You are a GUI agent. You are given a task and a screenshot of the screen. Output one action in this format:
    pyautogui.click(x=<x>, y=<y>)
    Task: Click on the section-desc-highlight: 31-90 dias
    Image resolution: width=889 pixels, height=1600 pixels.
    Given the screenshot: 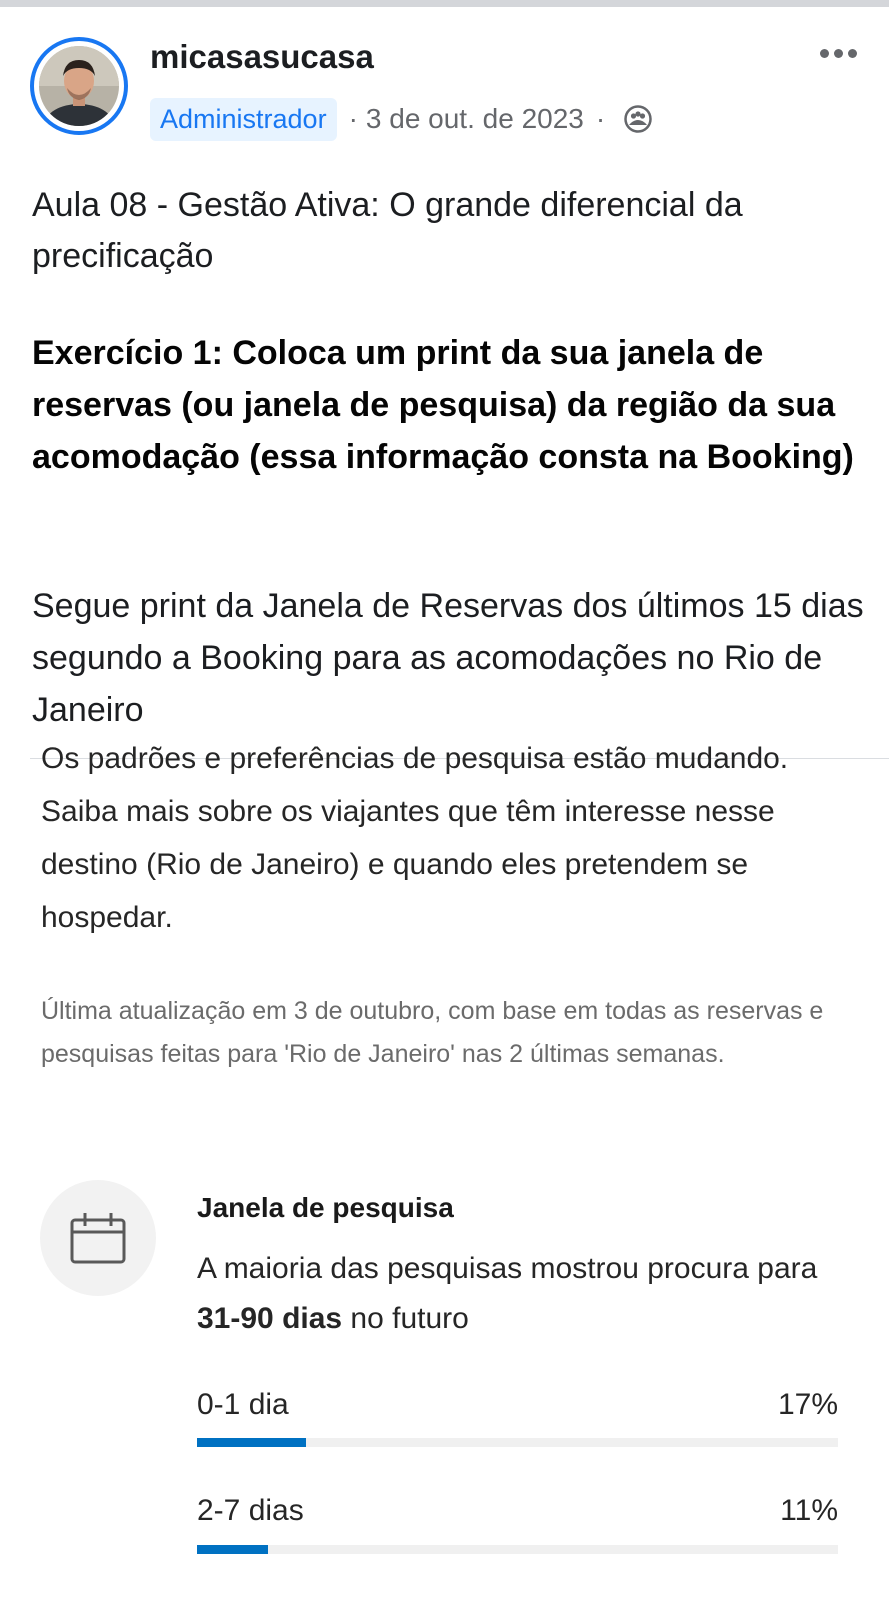 What is the action you would take?
    pyautogui.click(x=270, y=1318)
    